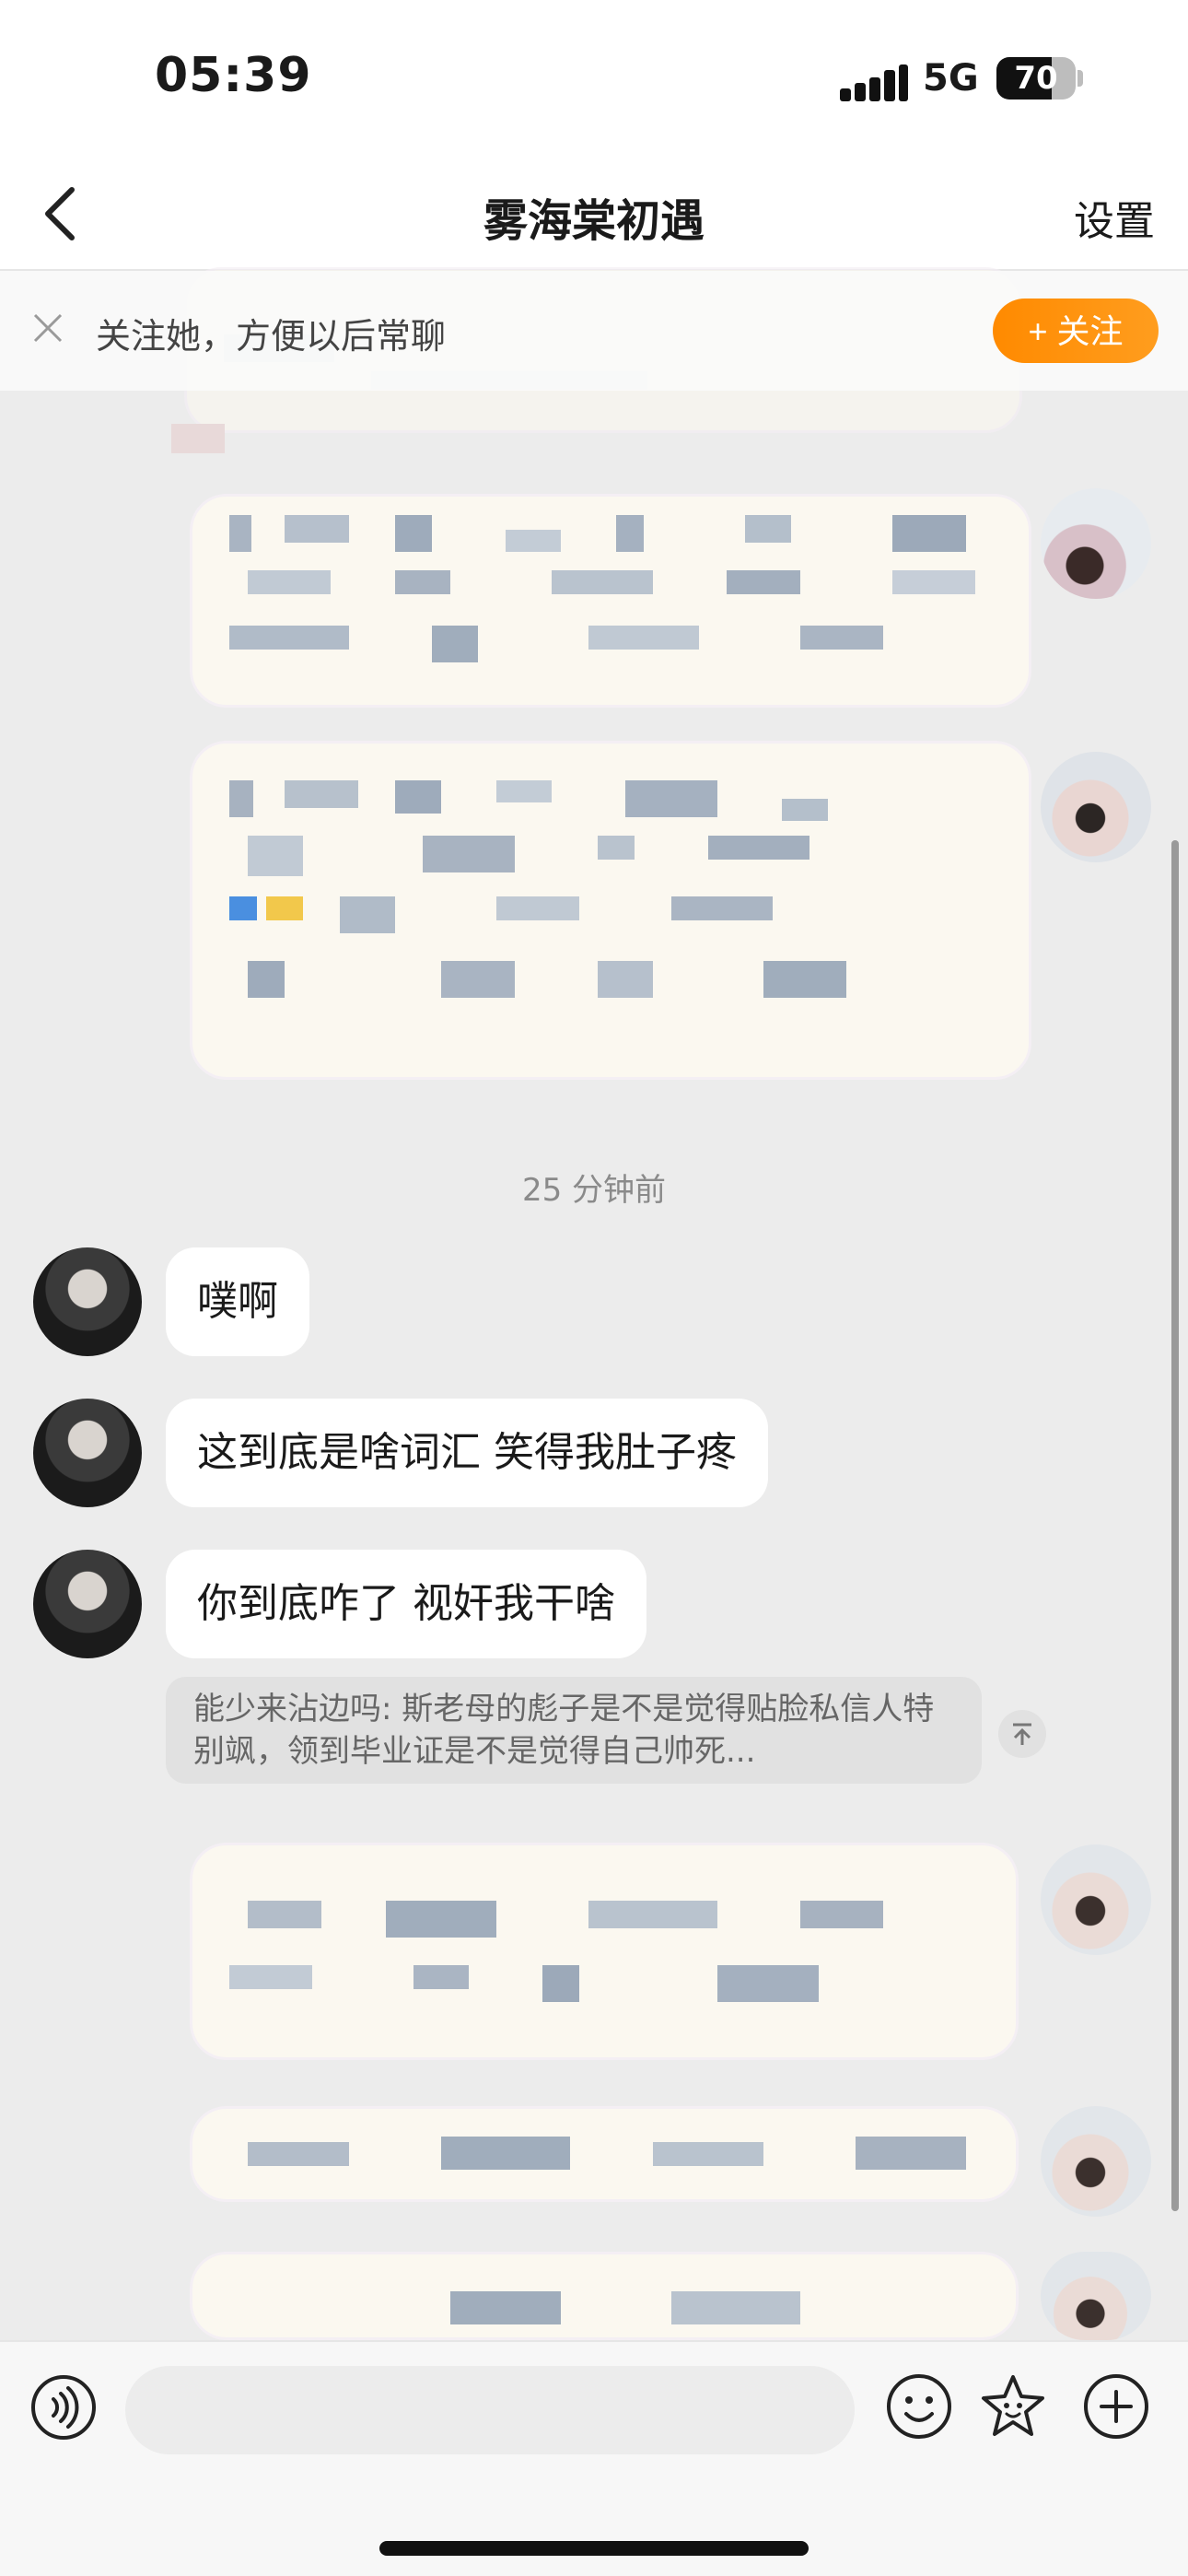  Describe the element at coordinates (233, 75) in the screenshot. I see `status-time: 05:39` at that location.